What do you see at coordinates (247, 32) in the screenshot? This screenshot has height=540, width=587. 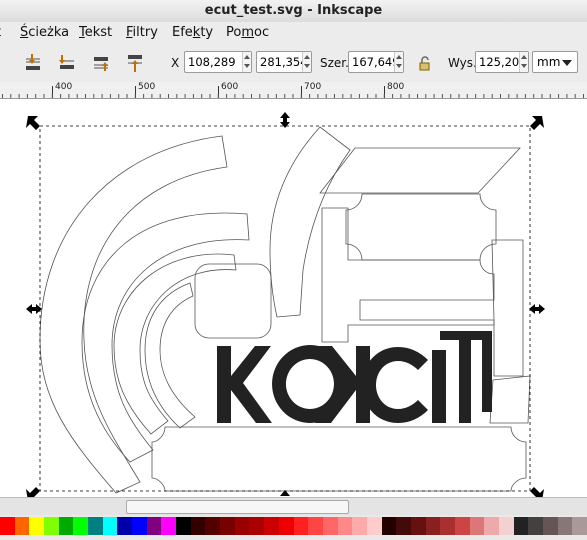 I see `menu-item-help: Pomoc` at bounding box center [247, 32].